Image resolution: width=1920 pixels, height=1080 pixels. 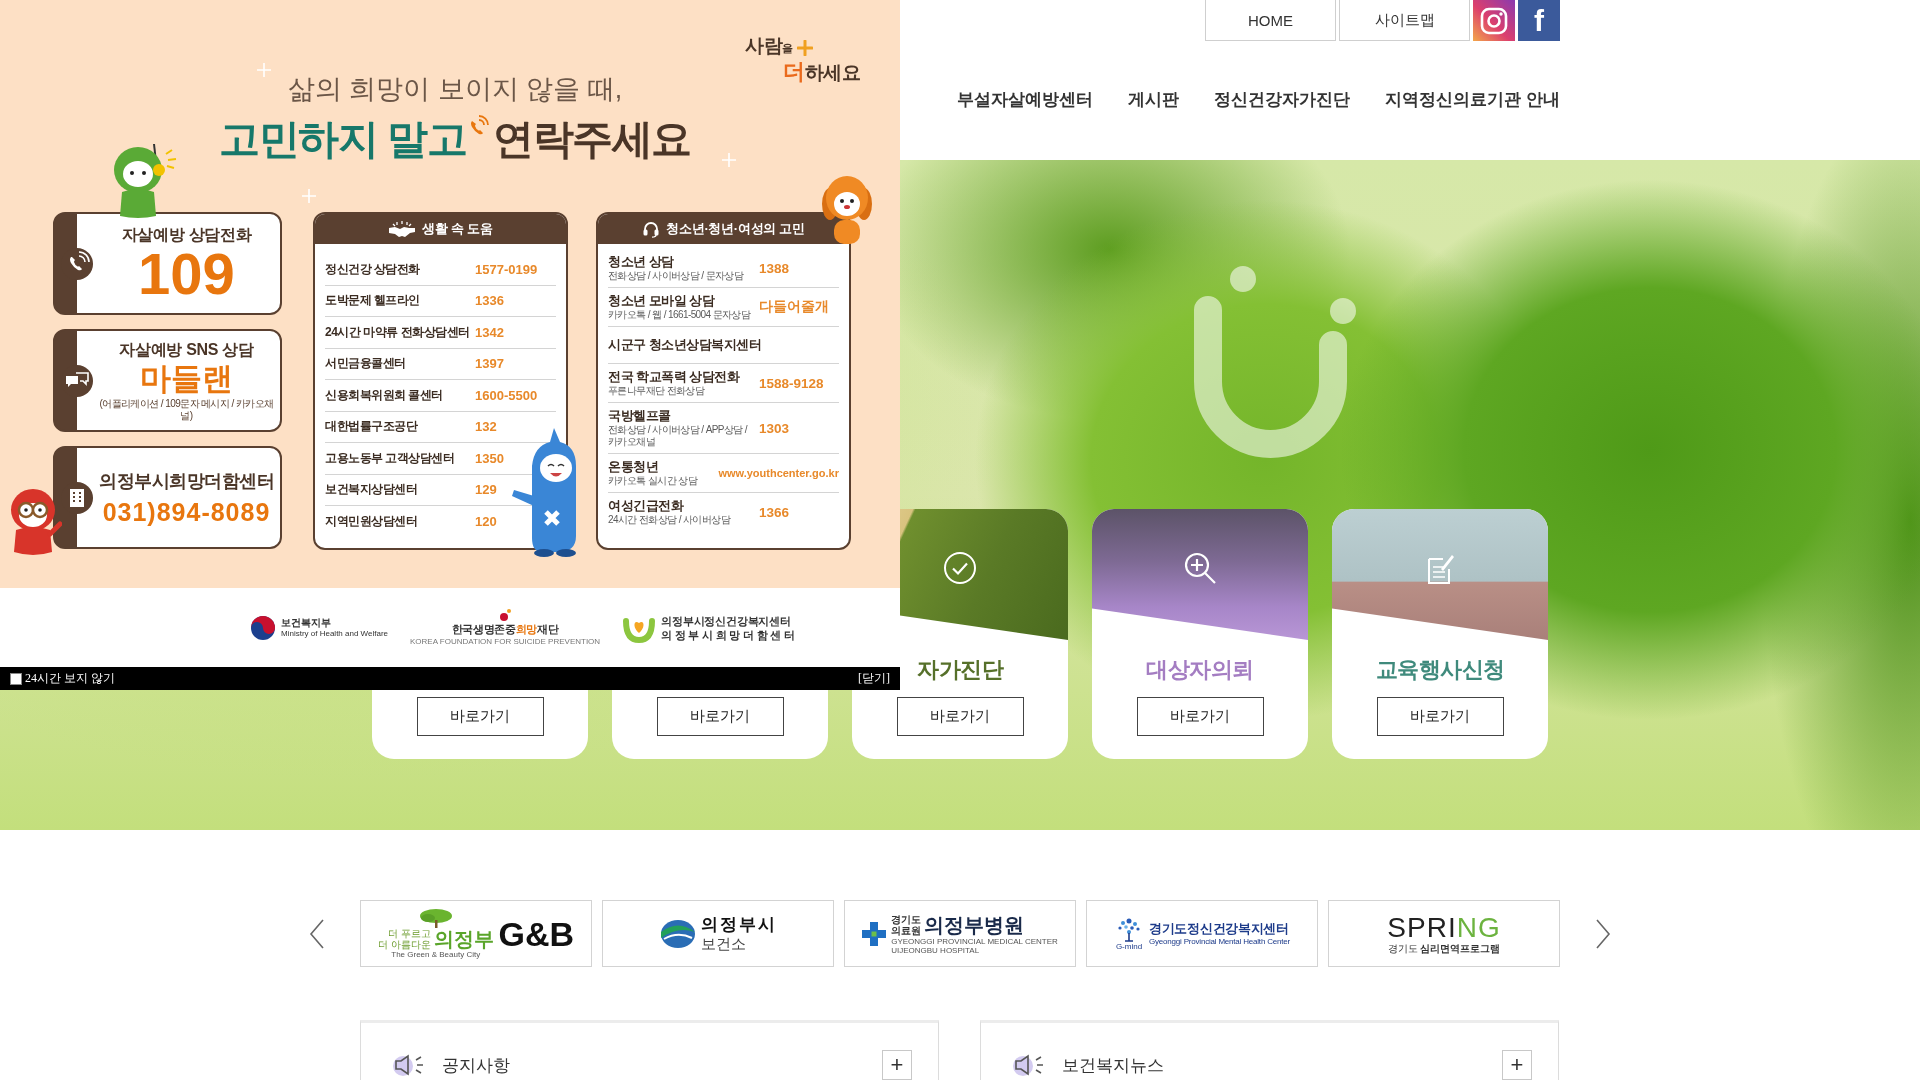 What do you see at coordinates (489, 332) in the screenshot?
I see `phone-number: 1342` at bounding box center [489, 332].